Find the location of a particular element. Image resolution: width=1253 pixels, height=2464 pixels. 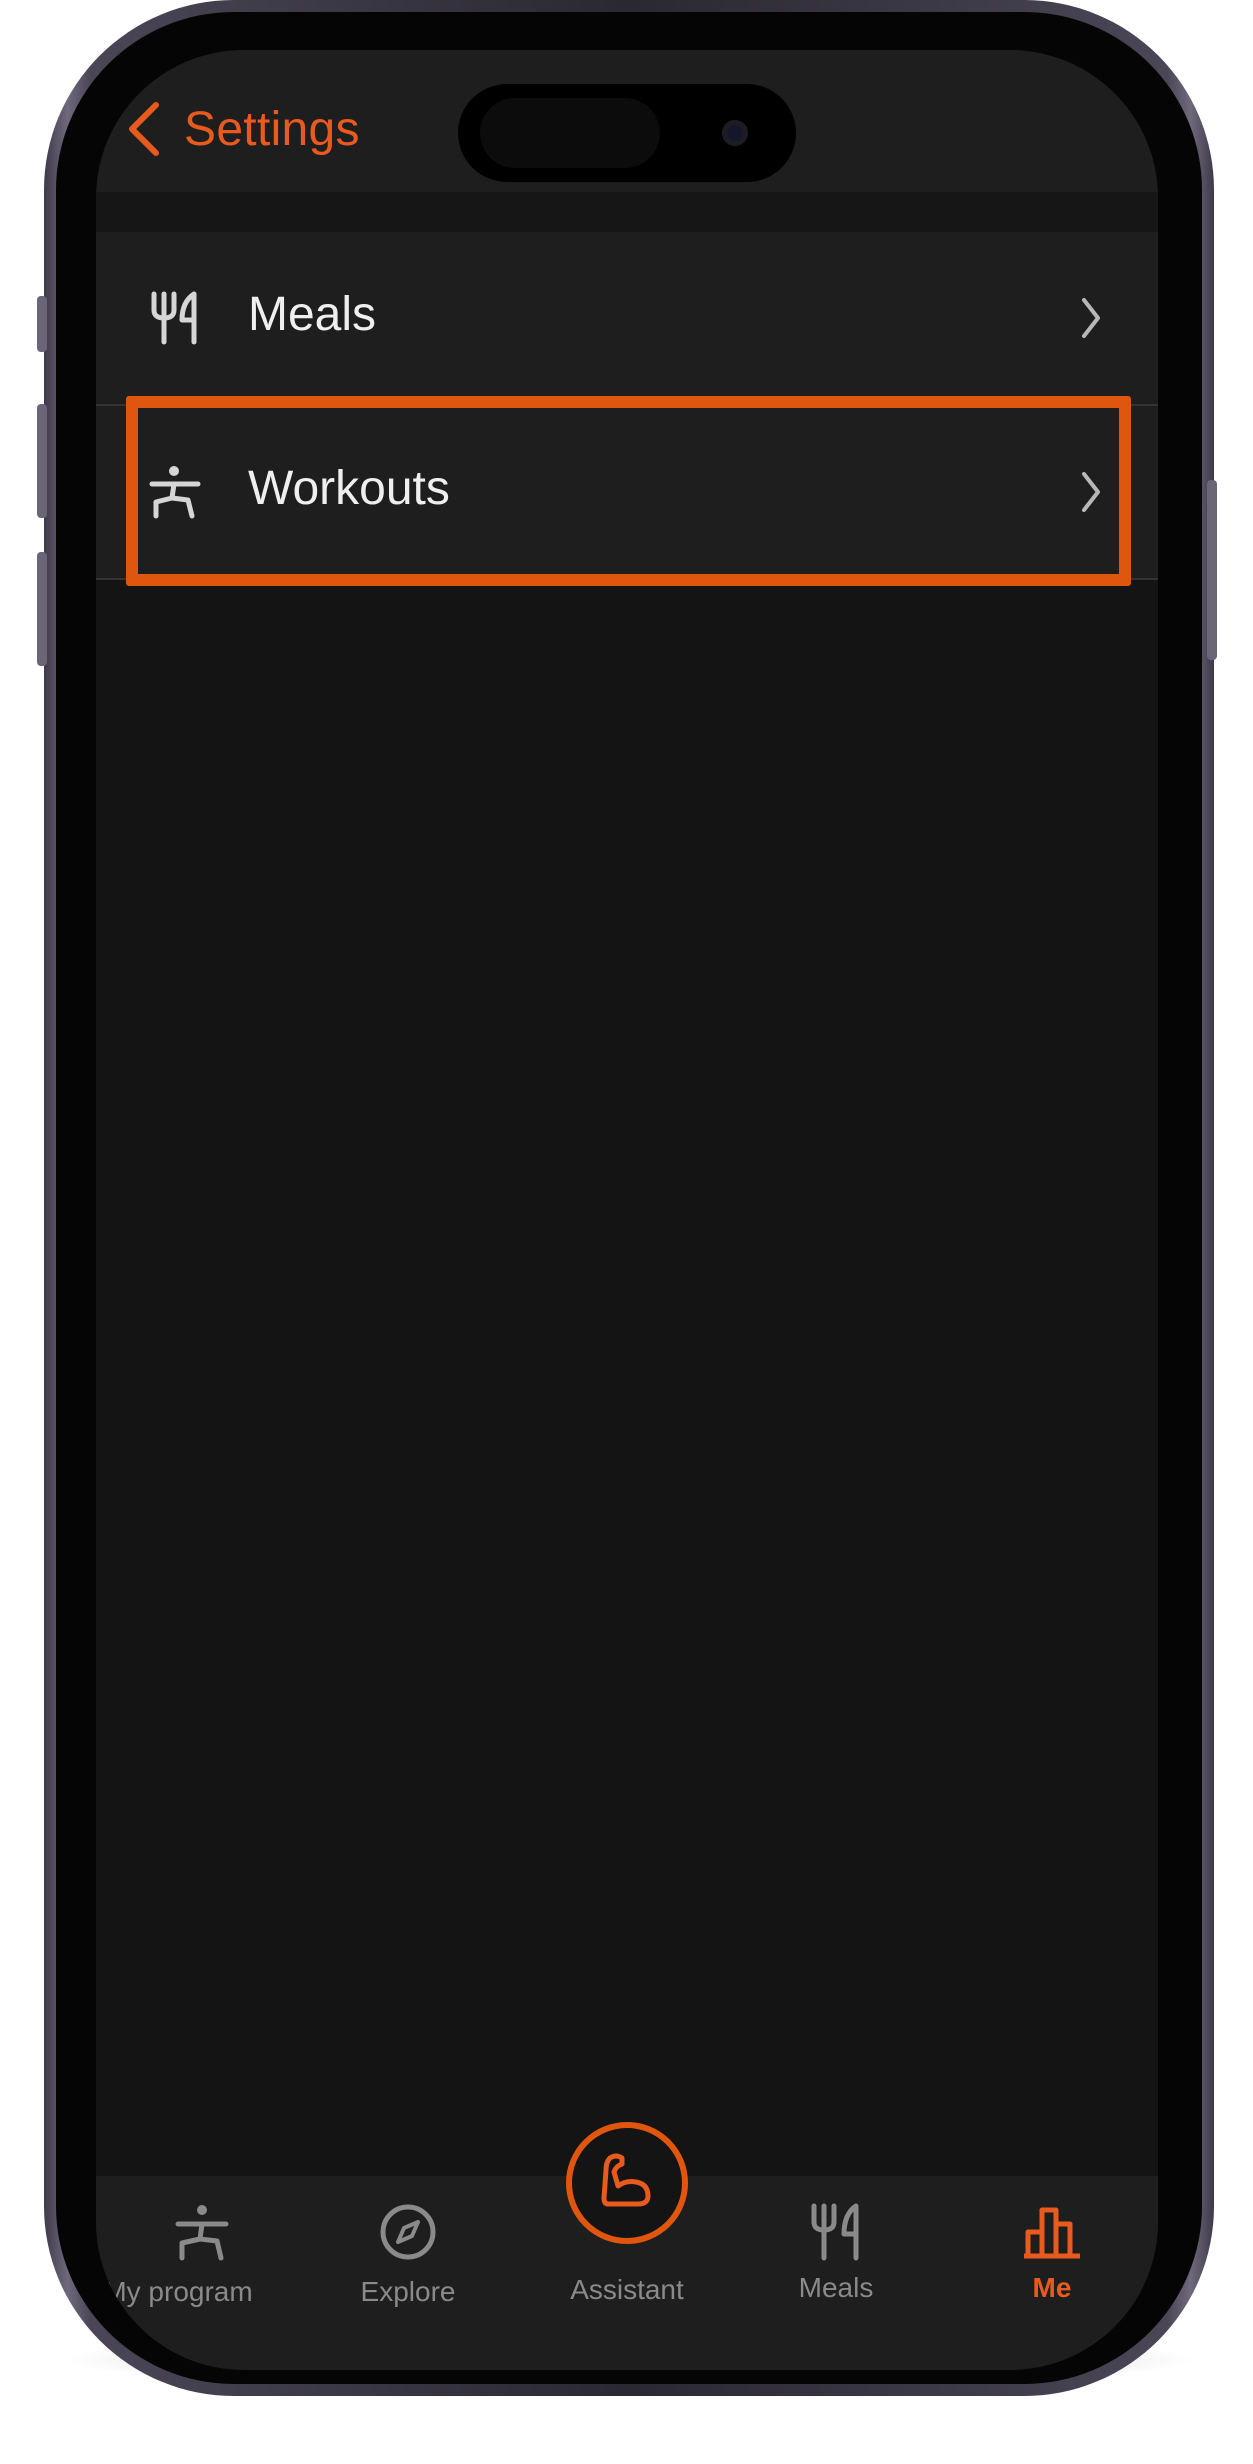

tab-label: Assistant is located at coordinates (627, 2289).